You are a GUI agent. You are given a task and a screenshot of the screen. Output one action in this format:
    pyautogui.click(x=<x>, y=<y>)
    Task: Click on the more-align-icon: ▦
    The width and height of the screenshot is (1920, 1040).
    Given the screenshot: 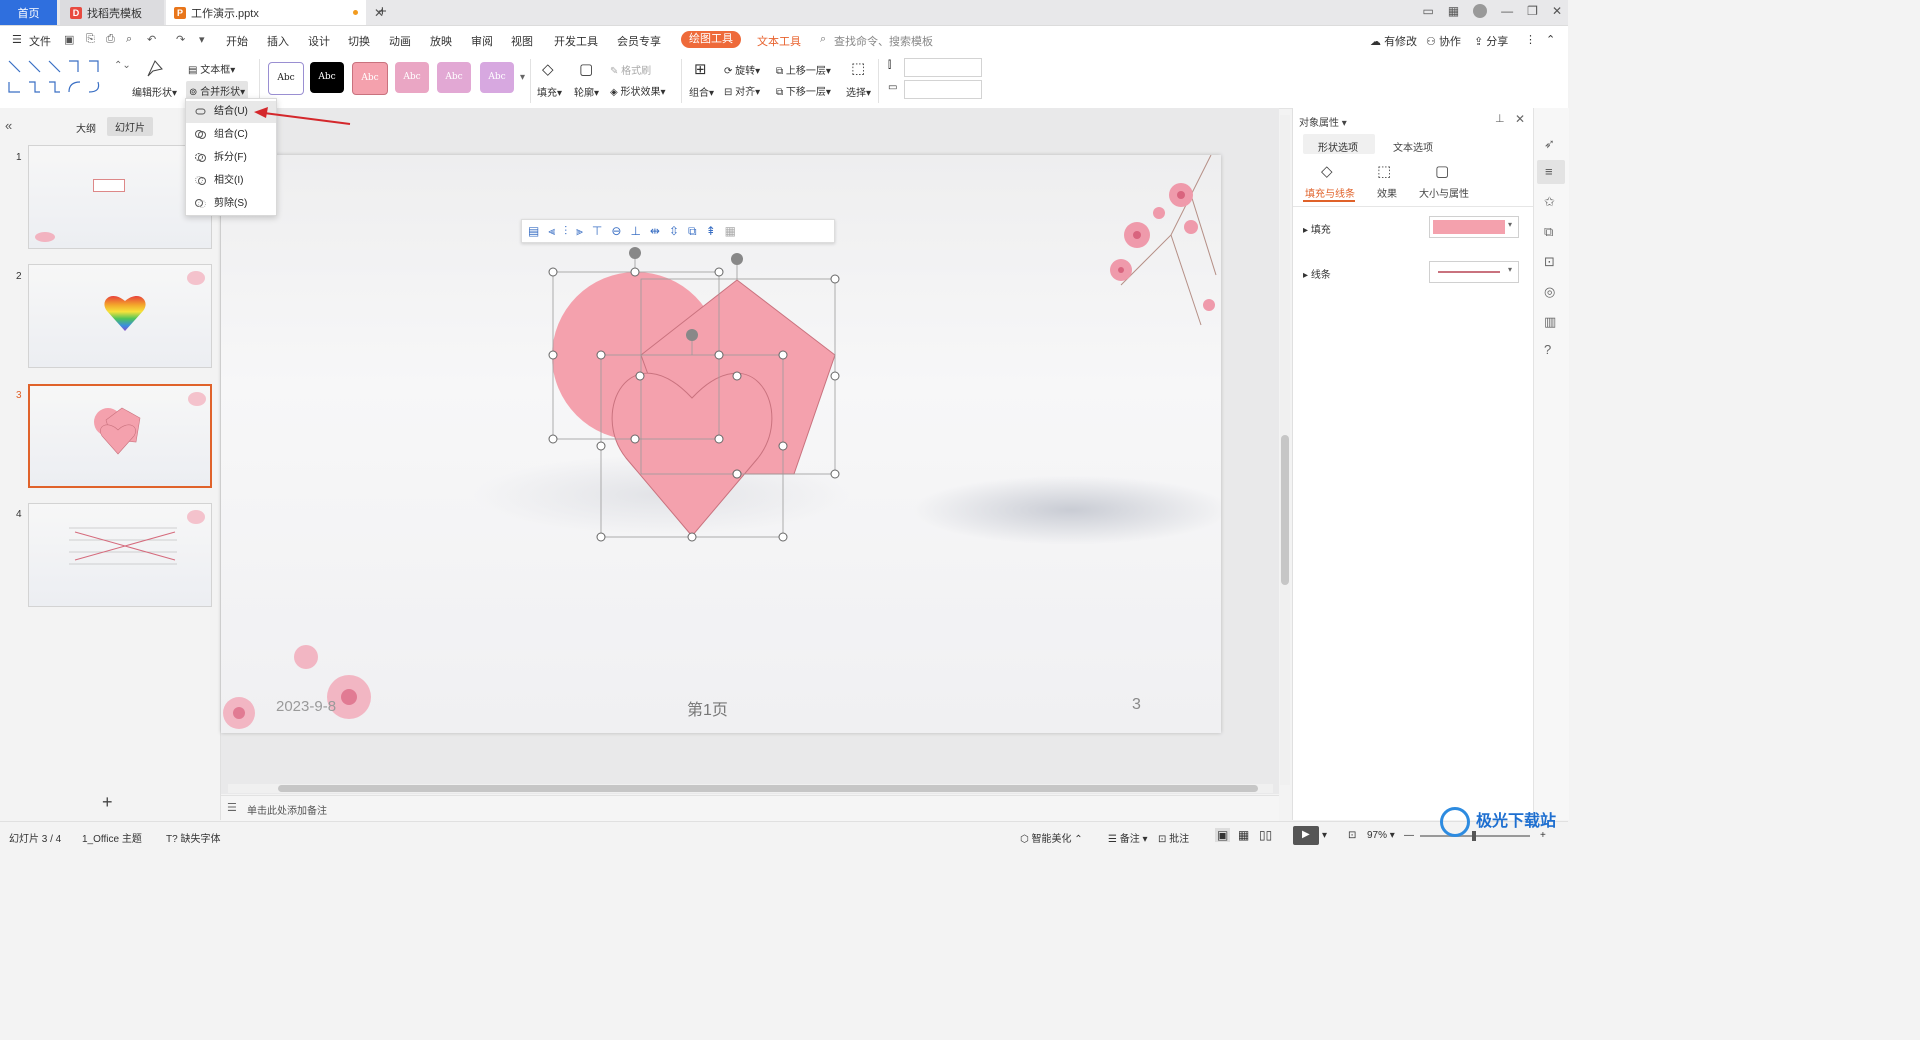 What is the action you would take?
    pyautogui.click(x=730, y=231)
    